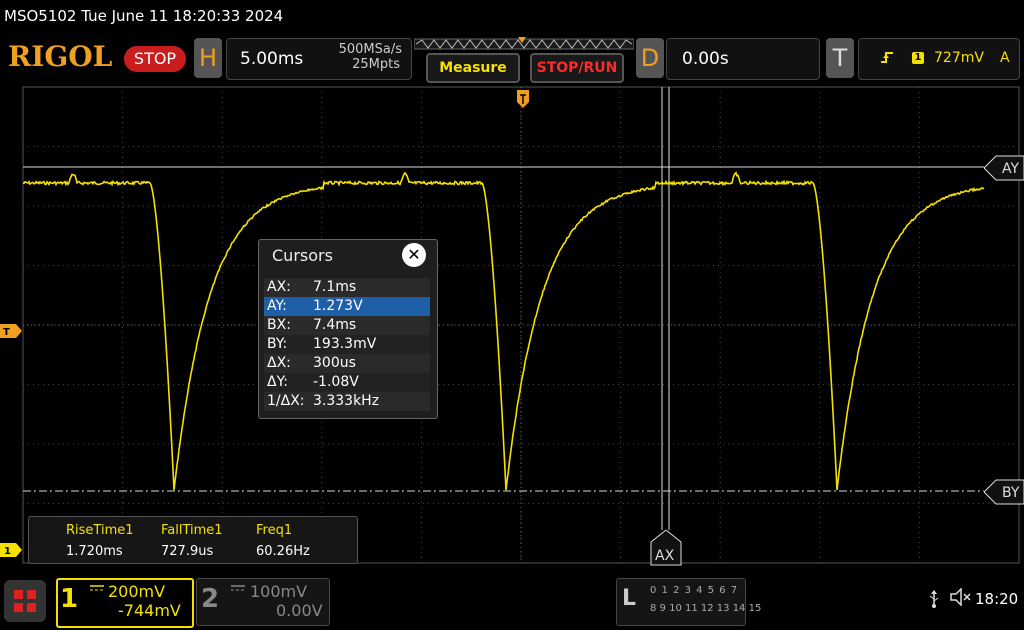 This screenshot has height=630, width=1024. What do you see at coordinates (959, 58) in the screenshot?
I see `trigger-level: 727mV` at bounding box center [959, 58].